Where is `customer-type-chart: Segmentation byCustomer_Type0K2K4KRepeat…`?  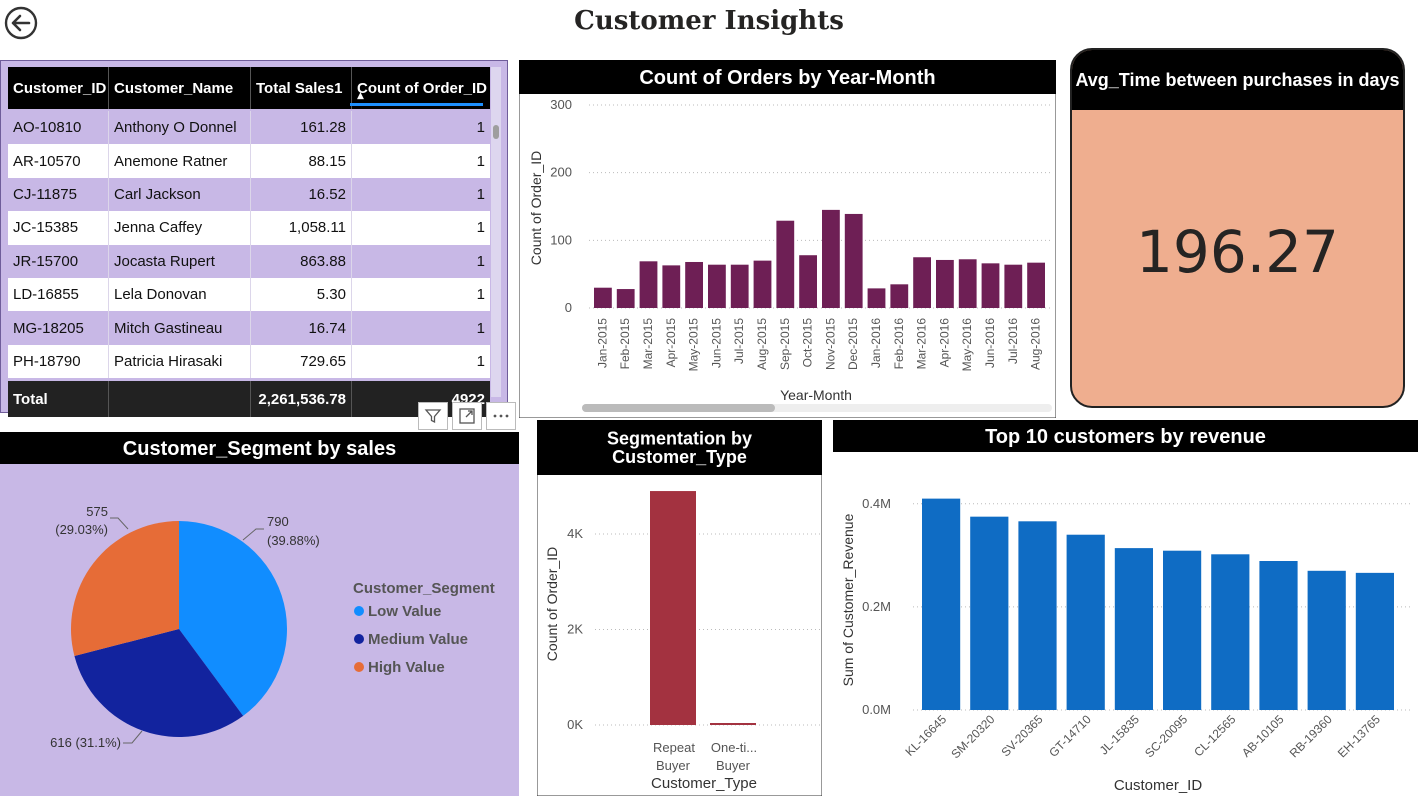
customer-type-chart: Segmentation byCustomer_Type0K2K4KRepeat… is located at coordinates (679, 608).